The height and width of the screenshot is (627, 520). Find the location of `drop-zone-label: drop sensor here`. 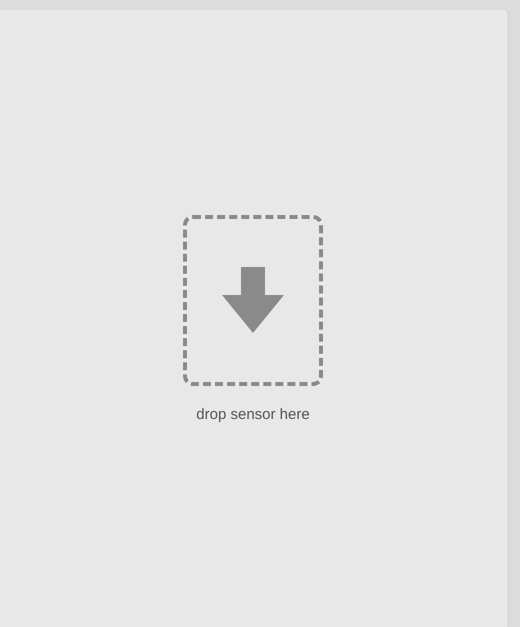

drop-zone-label: drop sensor here is located at coordinates (253, 414).